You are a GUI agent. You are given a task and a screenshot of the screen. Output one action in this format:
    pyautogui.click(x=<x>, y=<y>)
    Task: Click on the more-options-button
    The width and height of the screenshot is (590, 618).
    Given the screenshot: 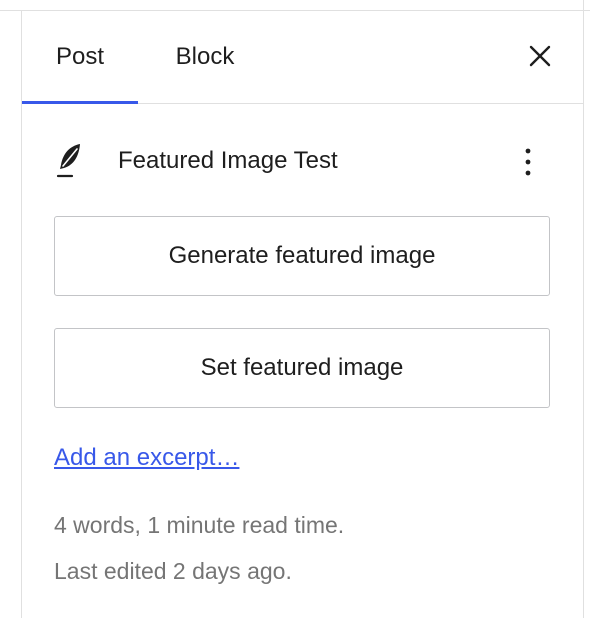 What is the action you would take?
    pyautogui.click(x=528, y=162)
    